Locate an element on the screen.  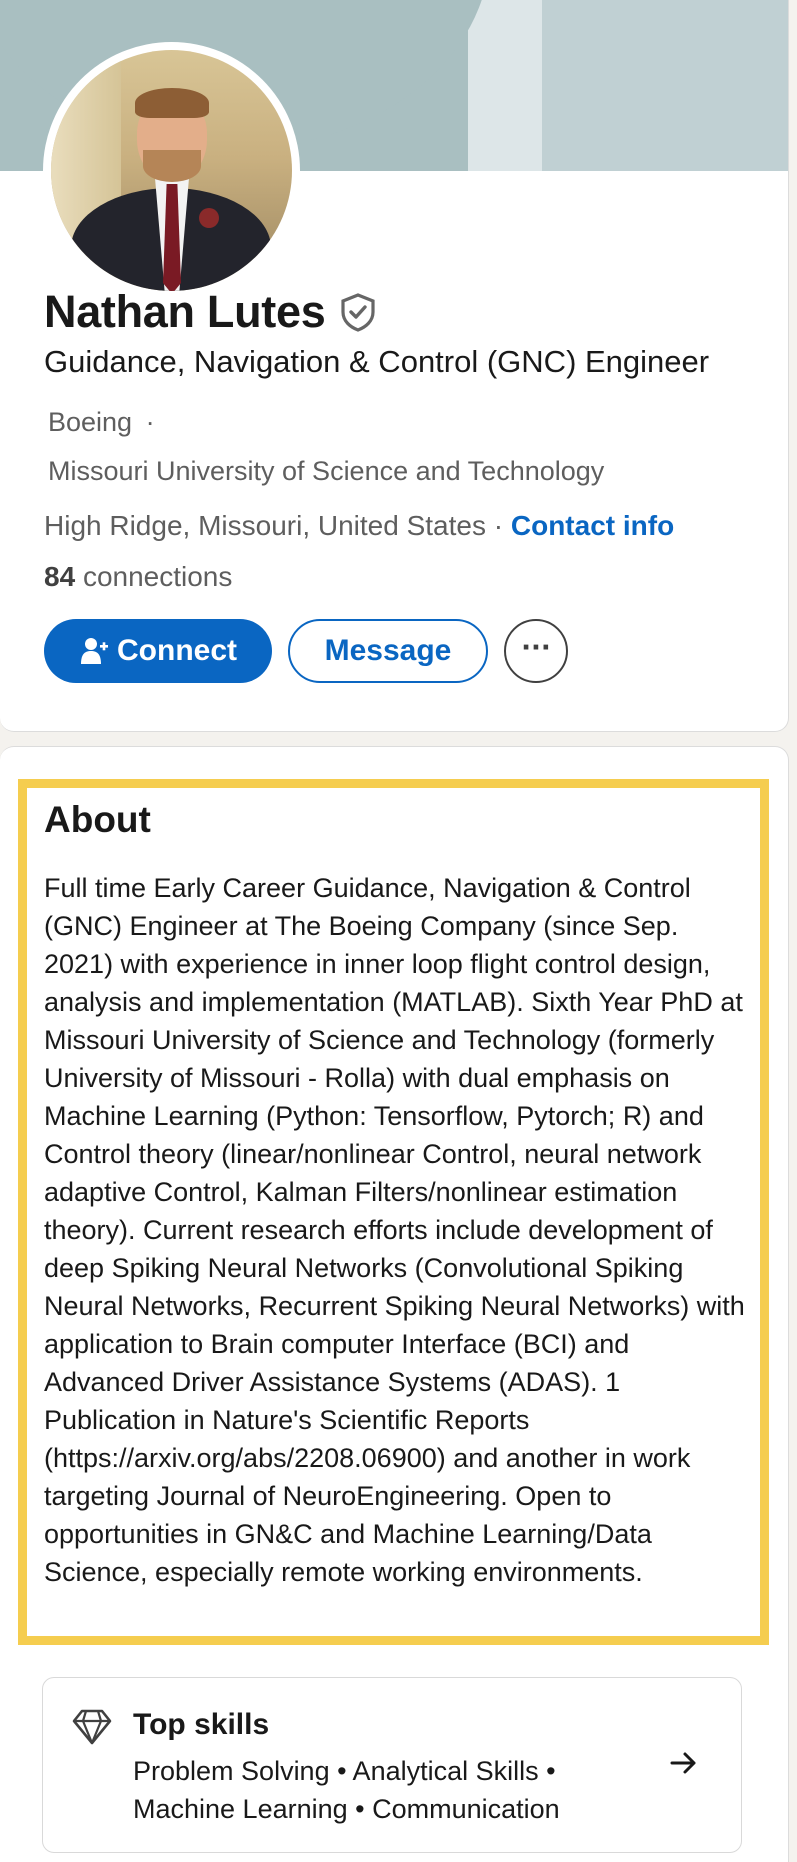
company-line: Boeing · is located at coordinates (101, 422).